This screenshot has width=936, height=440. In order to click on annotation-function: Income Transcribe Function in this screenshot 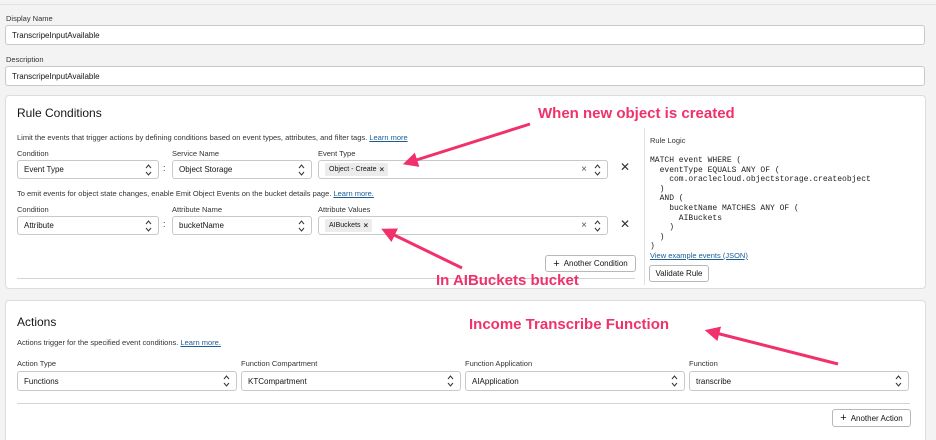, I will do `click(569, 324)`.